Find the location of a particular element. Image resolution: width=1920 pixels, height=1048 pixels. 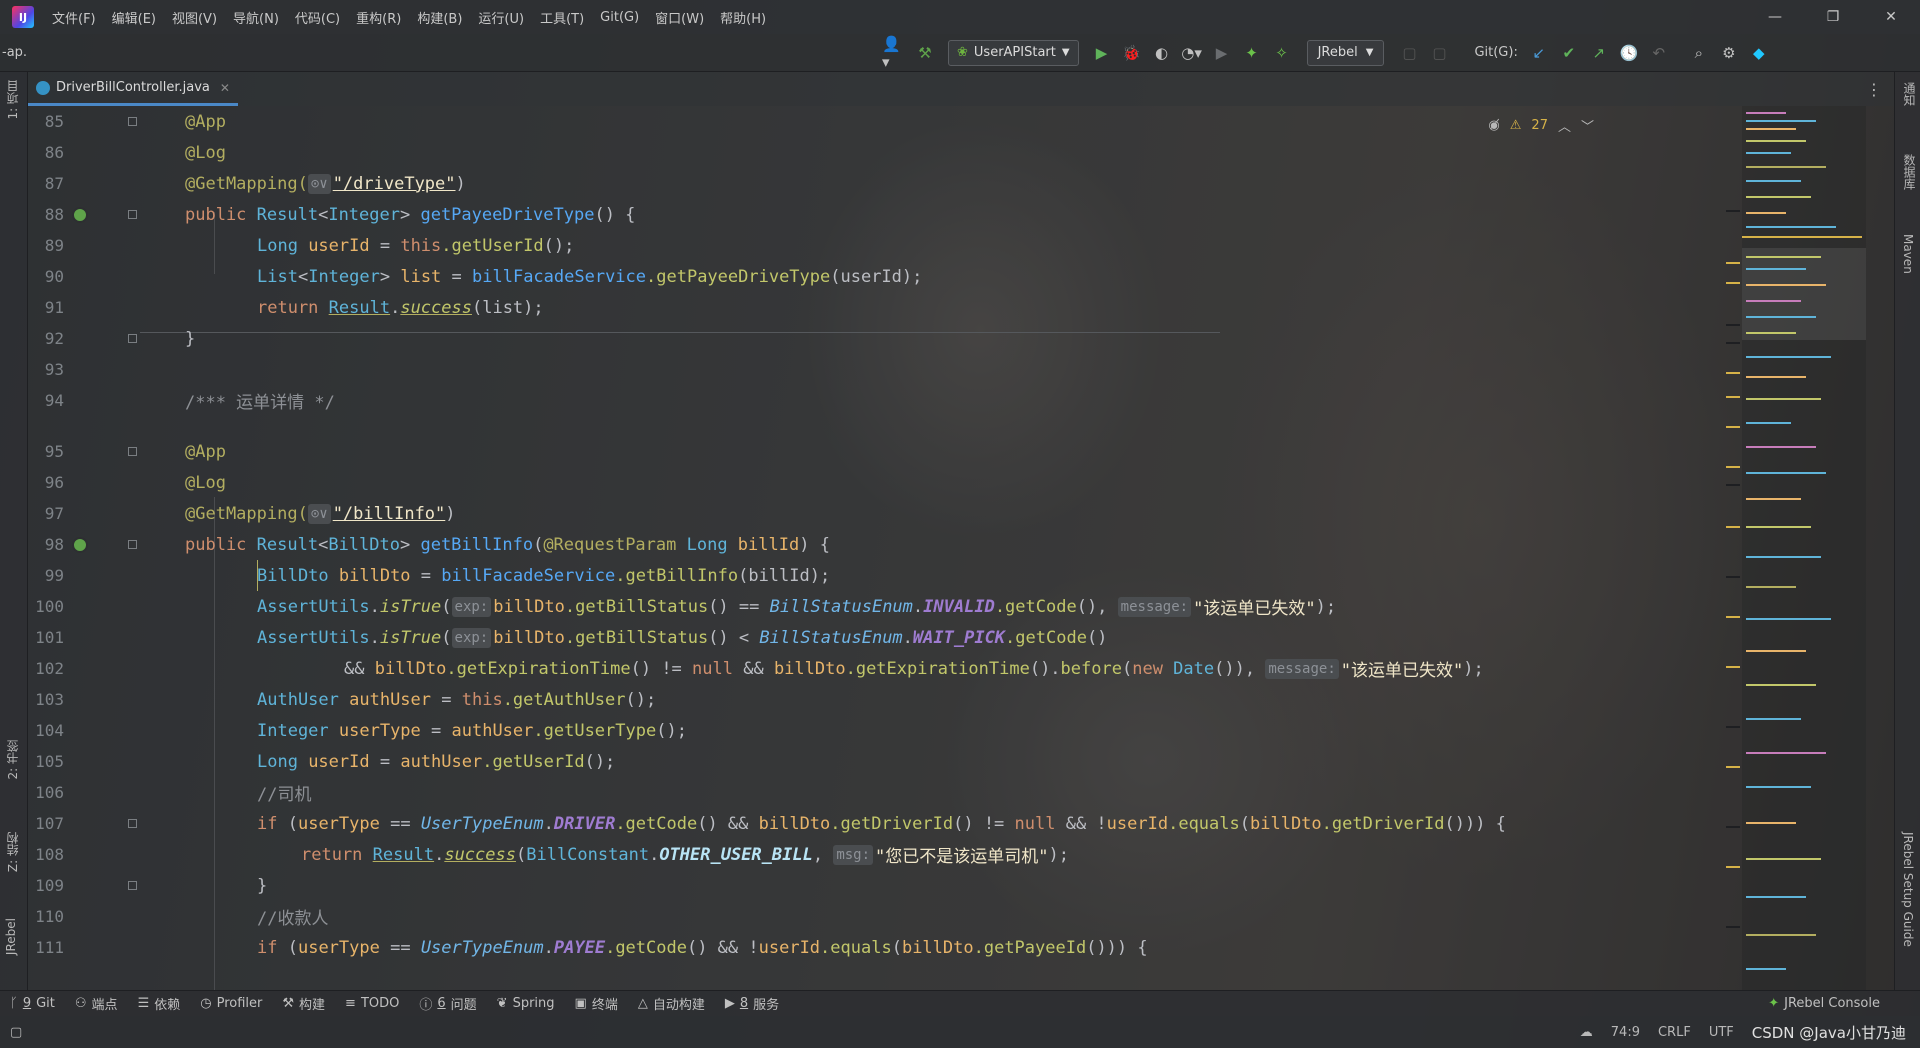

tool-spring: ❦ Spring is located at coordinates (526, 1003).